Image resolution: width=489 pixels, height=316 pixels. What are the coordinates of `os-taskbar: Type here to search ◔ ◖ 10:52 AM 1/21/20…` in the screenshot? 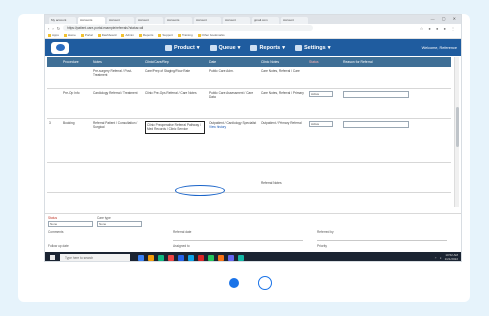 It's located at (253, 256).